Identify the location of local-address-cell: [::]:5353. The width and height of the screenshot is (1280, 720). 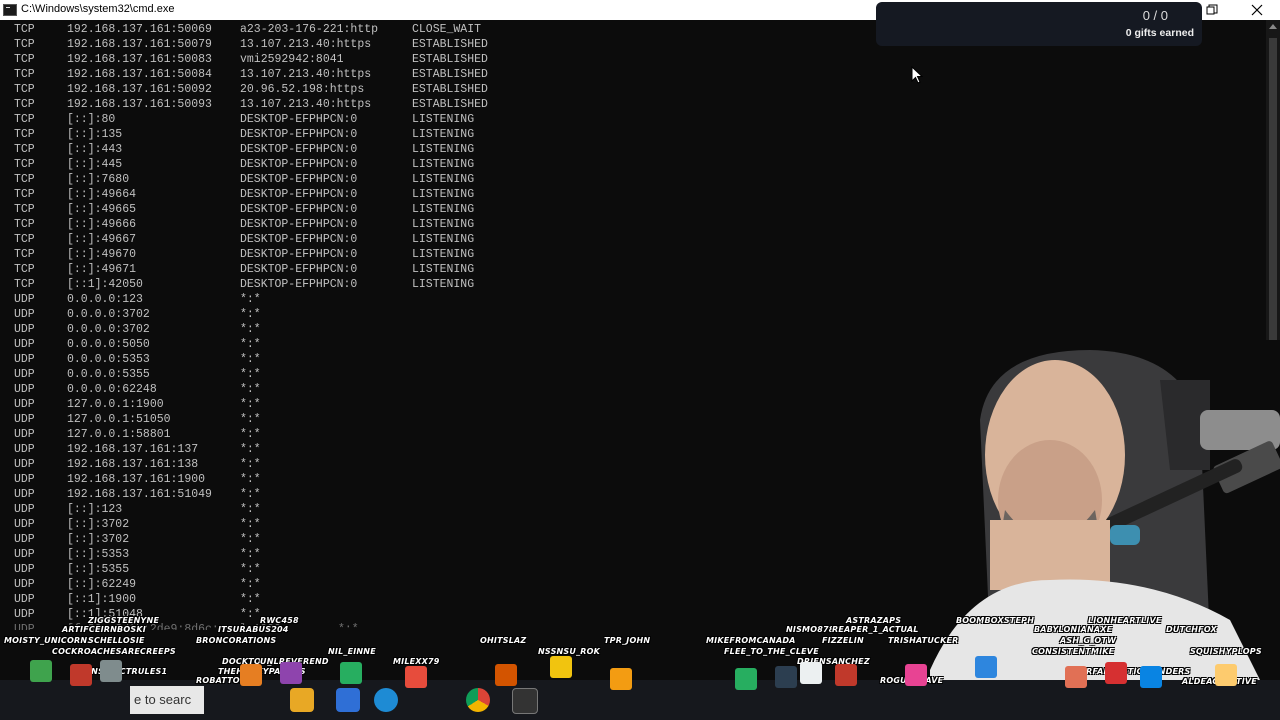
(98, 554).